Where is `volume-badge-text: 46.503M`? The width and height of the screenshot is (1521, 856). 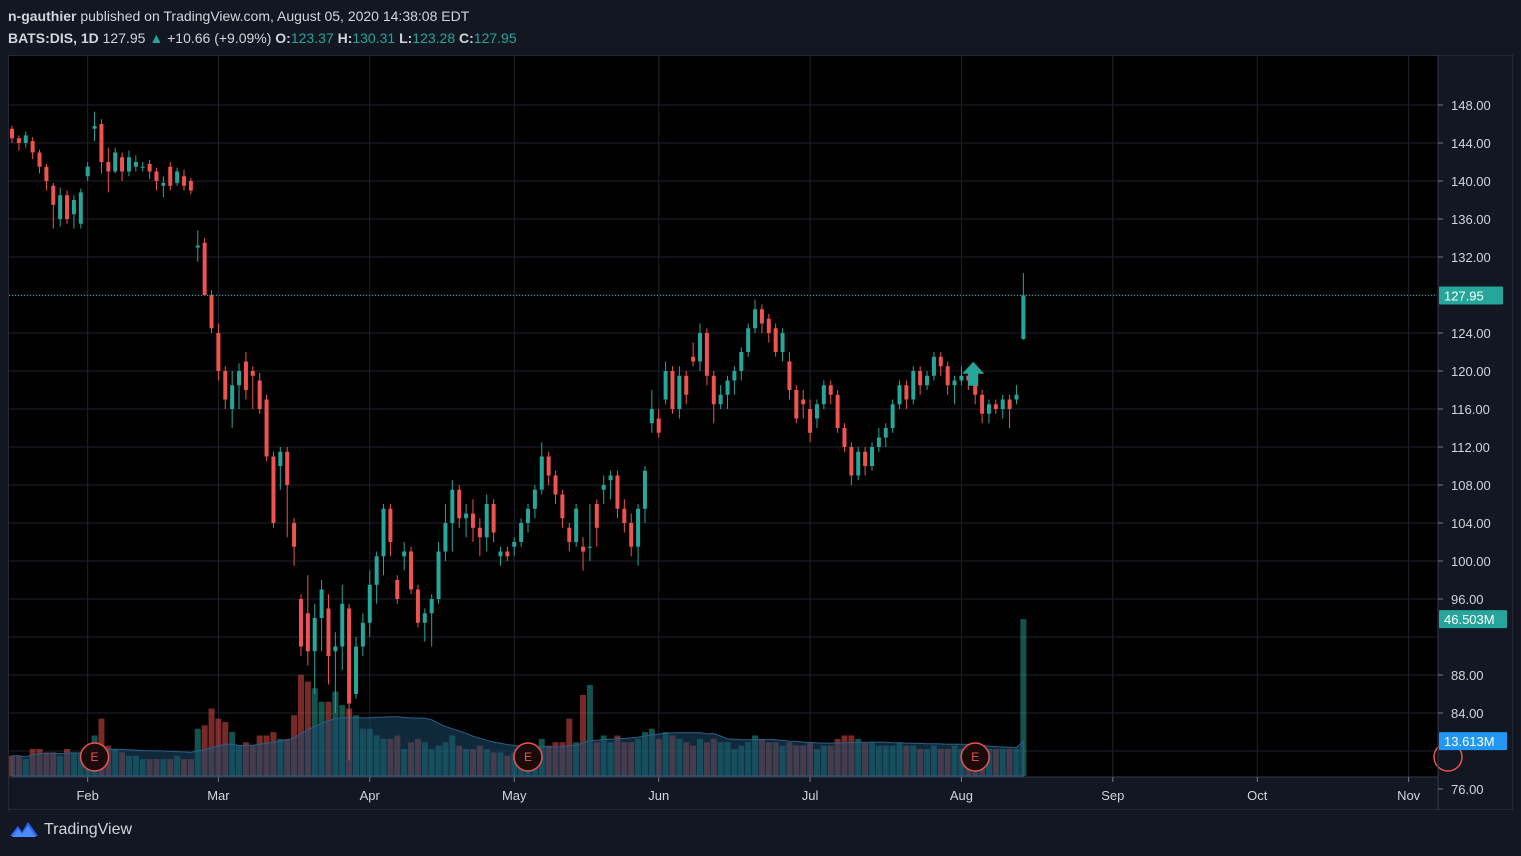 volume-badge-text: 46.503M is located at coordinates (1469, 619).